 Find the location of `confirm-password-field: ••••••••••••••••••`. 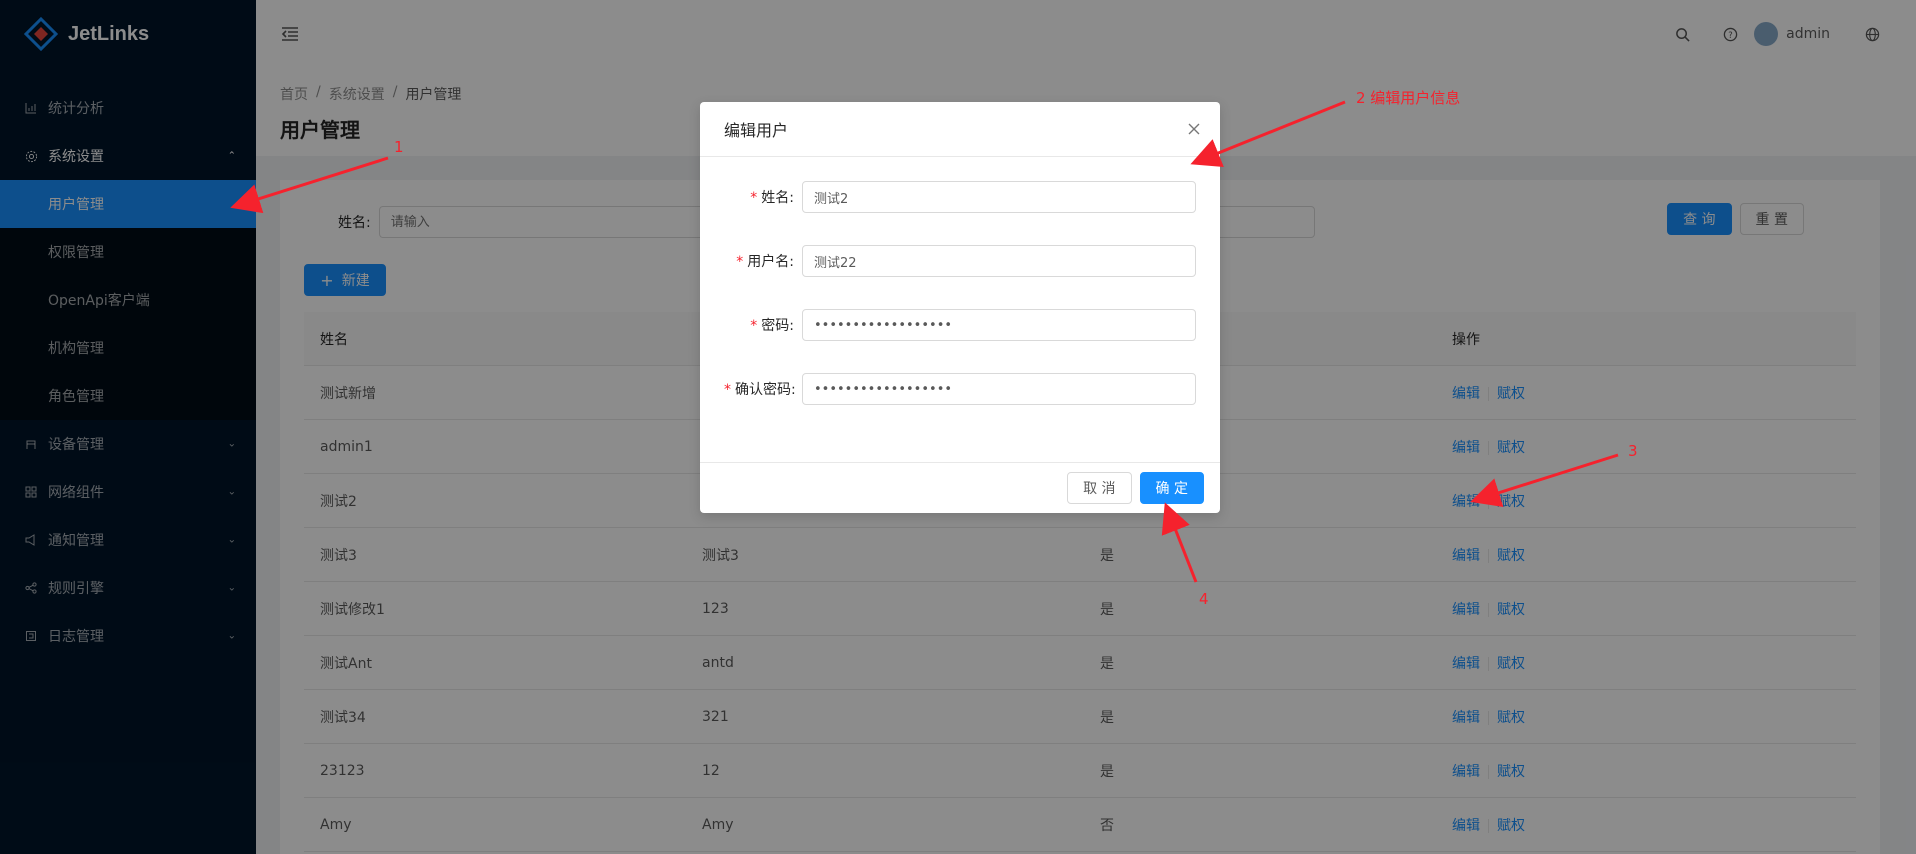

confirm-password-field: •••••••••••••••••• is located at coordinates (999, 389).